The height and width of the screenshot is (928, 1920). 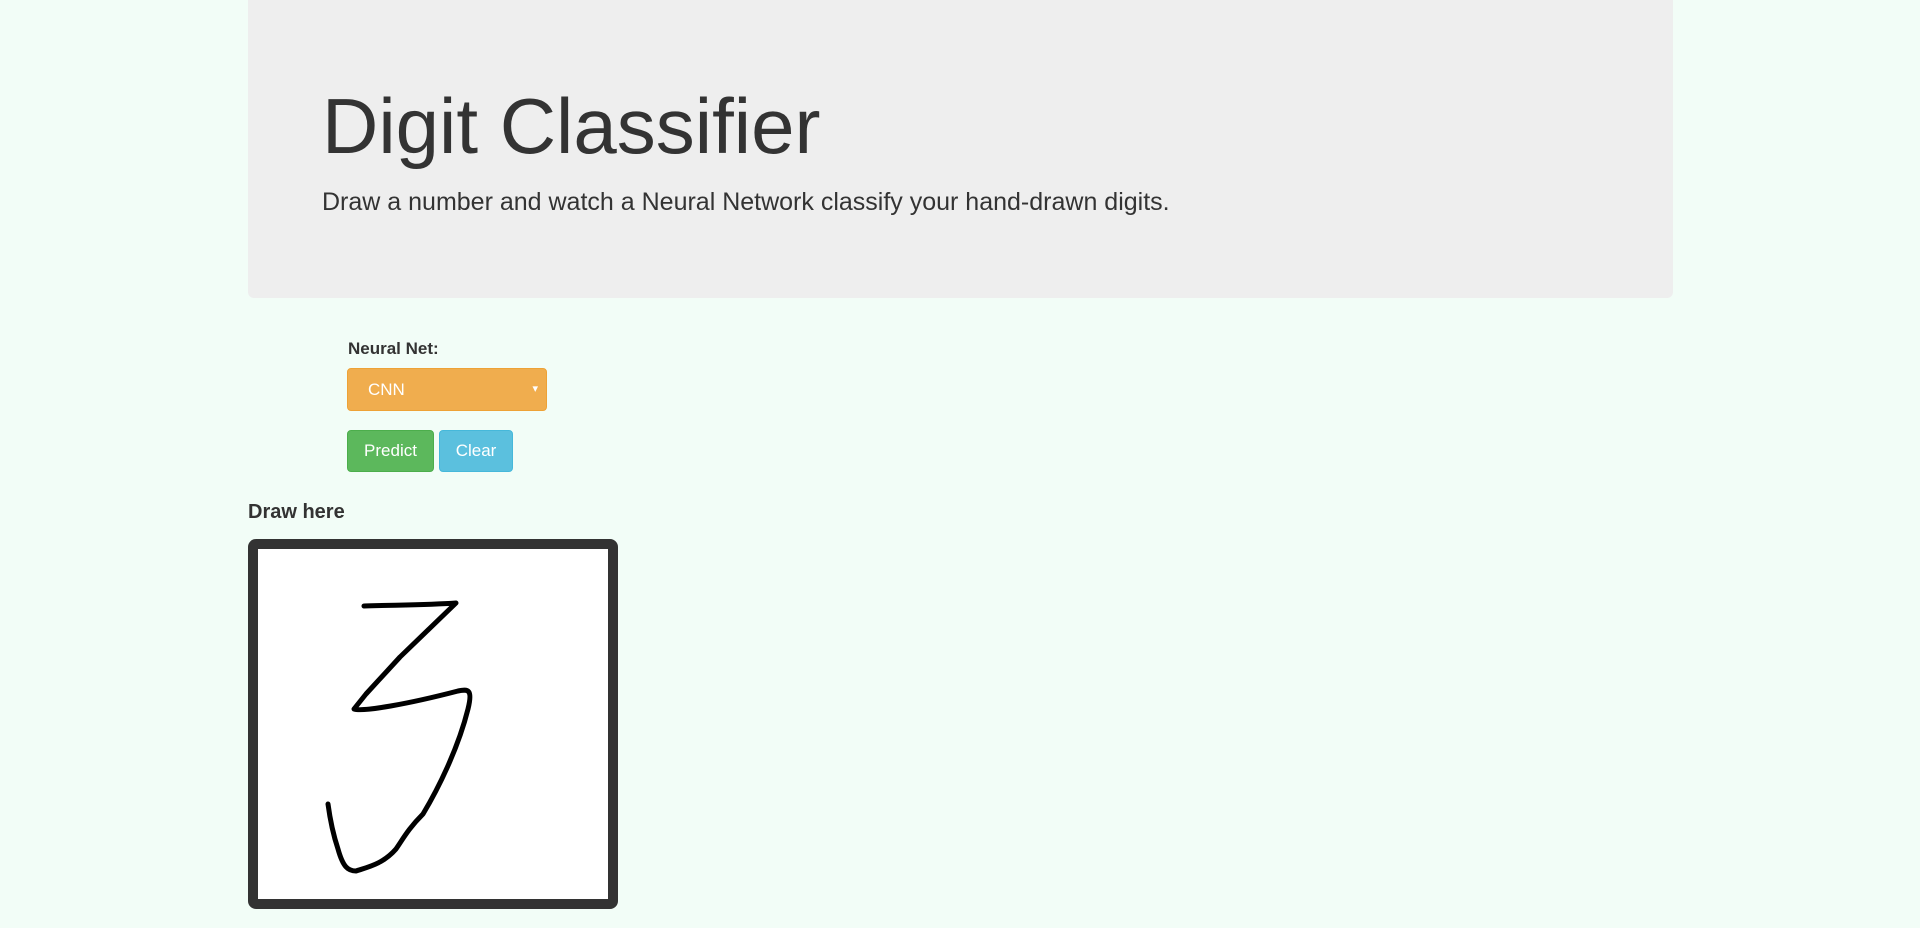 What do you see at coordinates (390, 451) in the screenshot?
I see `predict-button: Predict` at bounding box center [390, 451].